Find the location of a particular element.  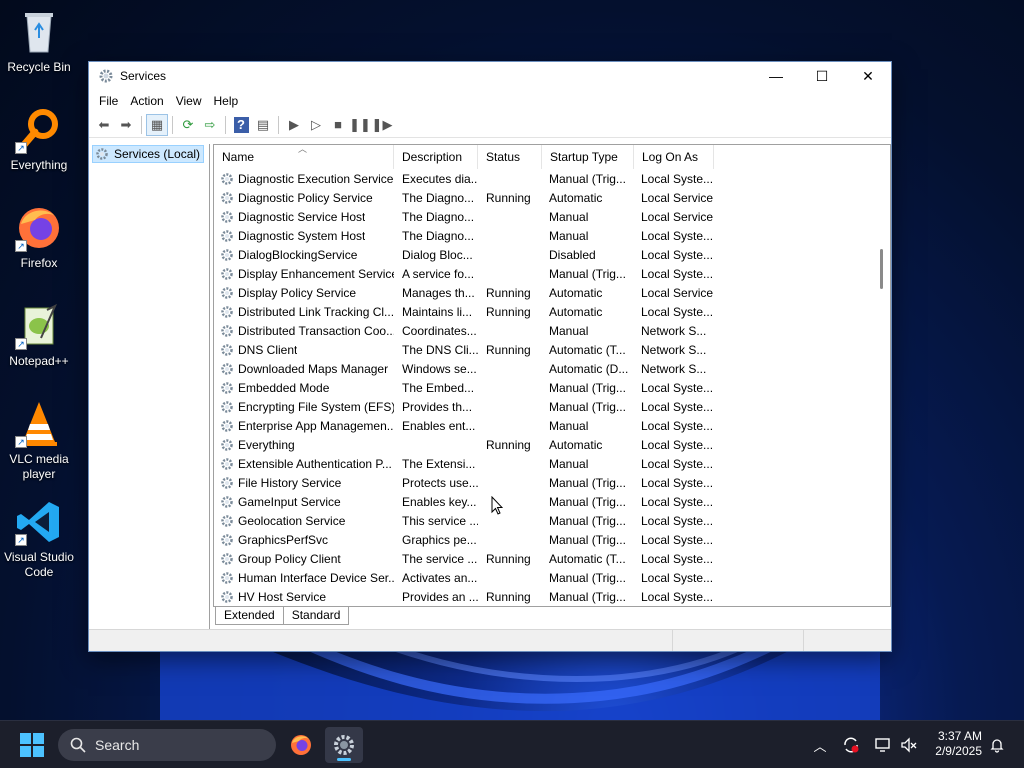

service-log-on-as: Local Service is located at coordinates (677, 216).